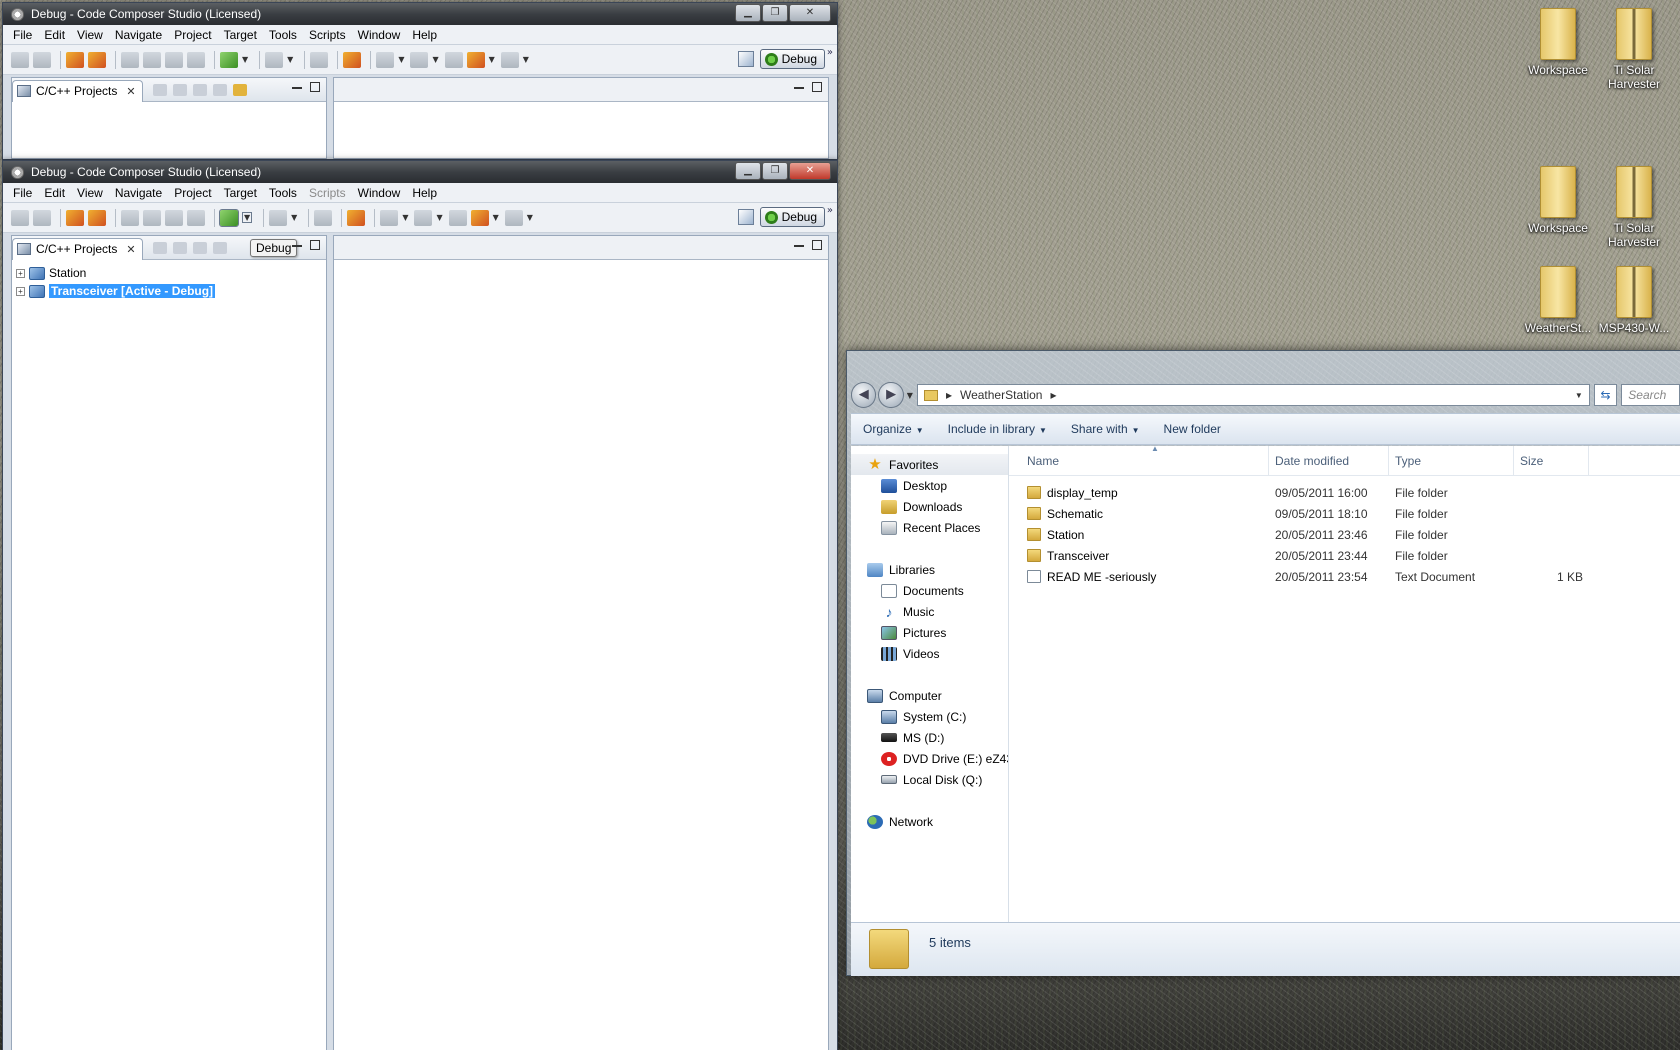 This screenshot has width=1680, height=1050. Describe the element at coordinates (199, 247) in the screenshot. I see `up-icon` at that location.